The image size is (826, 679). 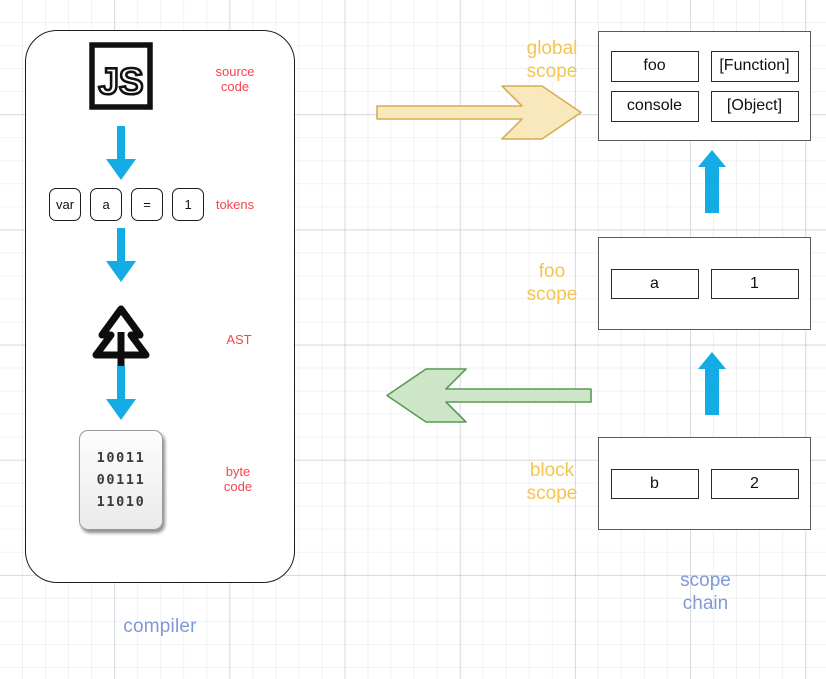 I want to click on right-arrow, so click(x=479, y=112).